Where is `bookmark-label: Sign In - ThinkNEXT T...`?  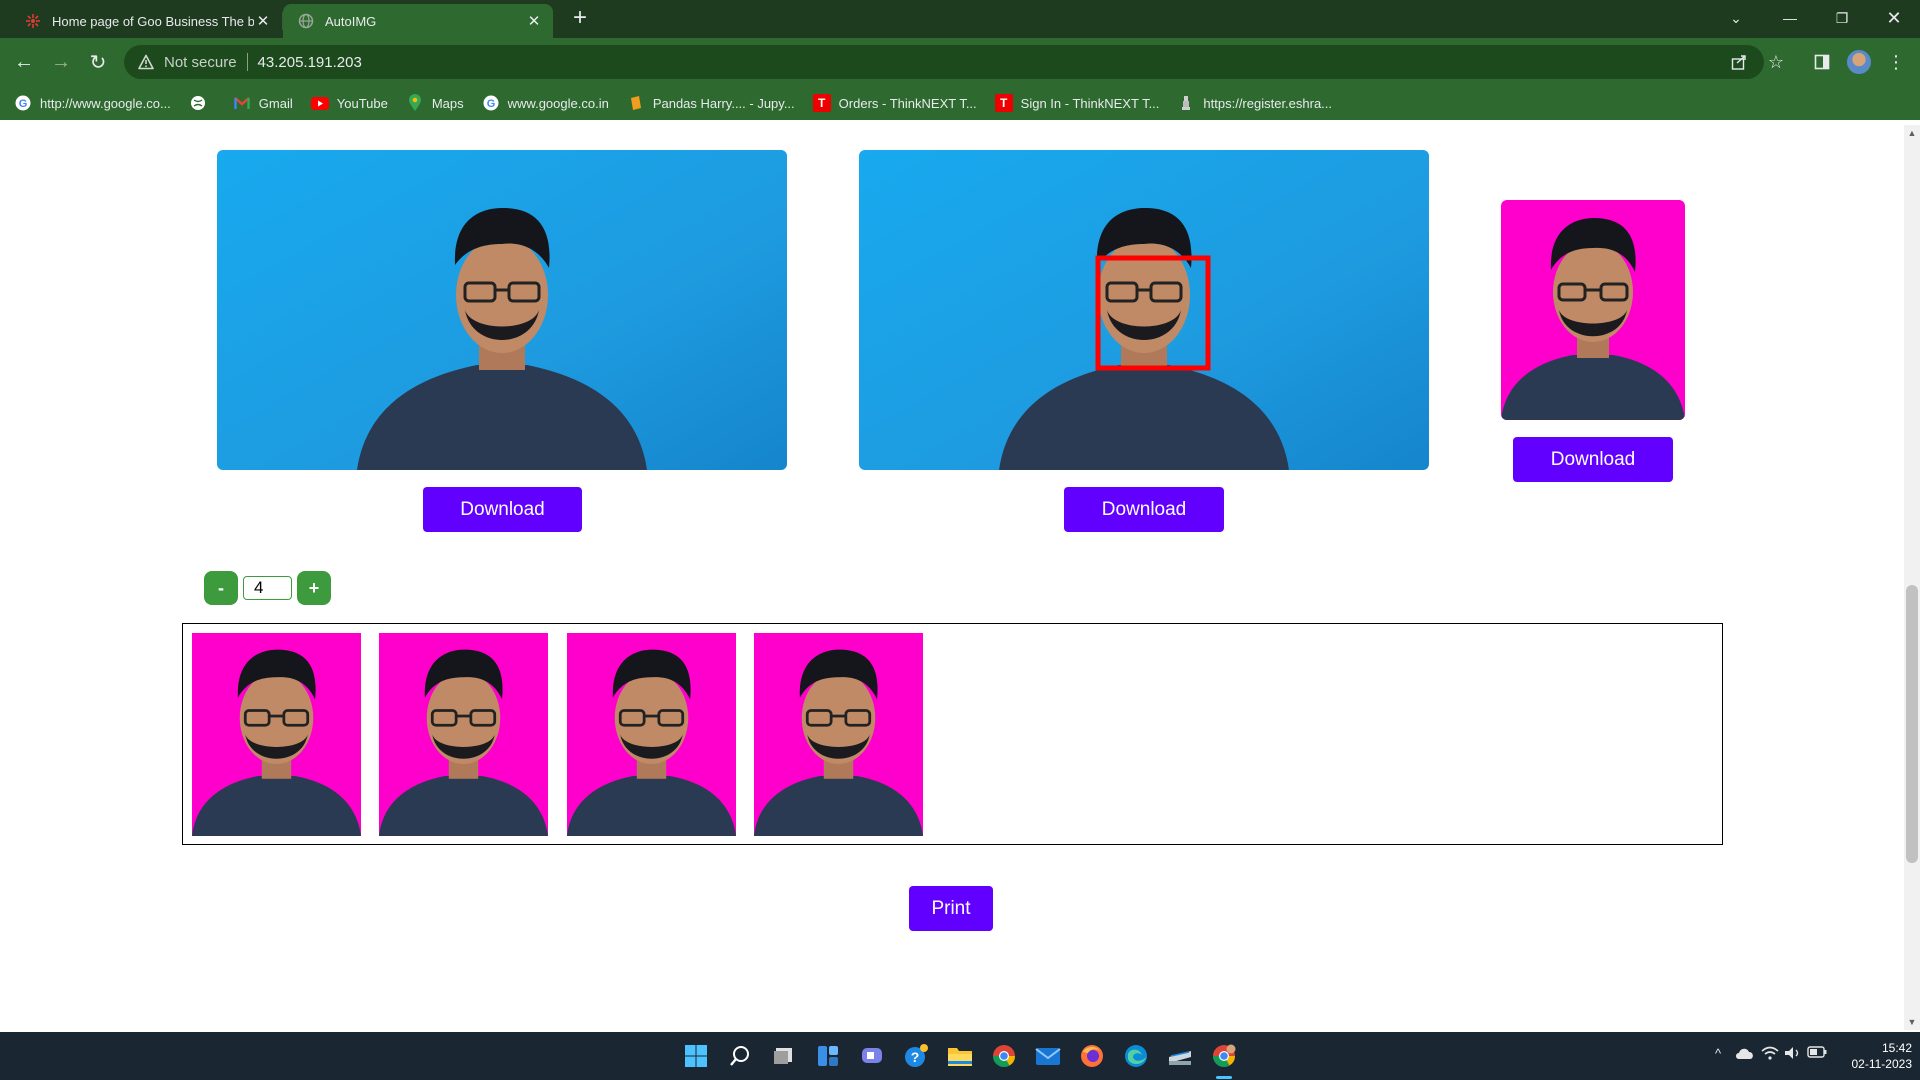
bookmark-label: Sign In - ThinkNEXT T... is located at coordinates (1090, 103).